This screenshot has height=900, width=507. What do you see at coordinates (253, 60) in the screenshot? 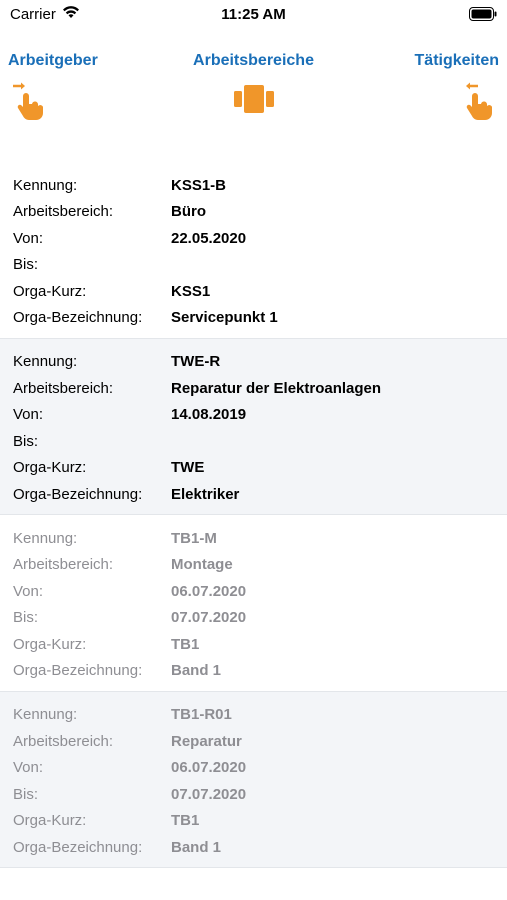
I see `nav-arbeitsbereiche-label: Arbeitsbereiche` at bounding box center [253, 60].